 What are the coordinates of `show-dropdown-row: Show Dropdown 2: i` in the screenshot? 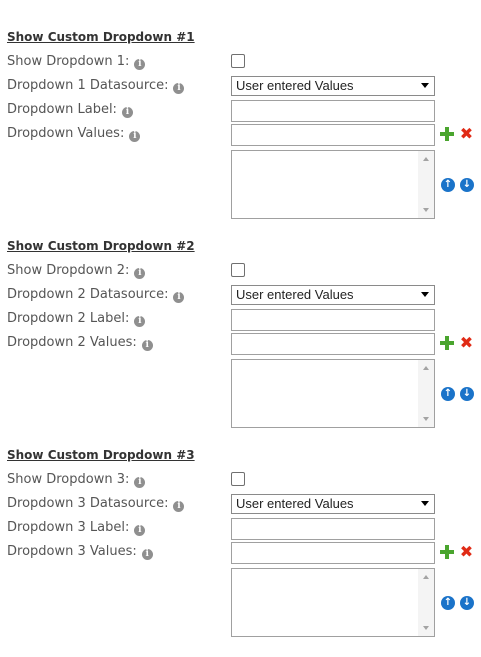 It's located at (240, 273).